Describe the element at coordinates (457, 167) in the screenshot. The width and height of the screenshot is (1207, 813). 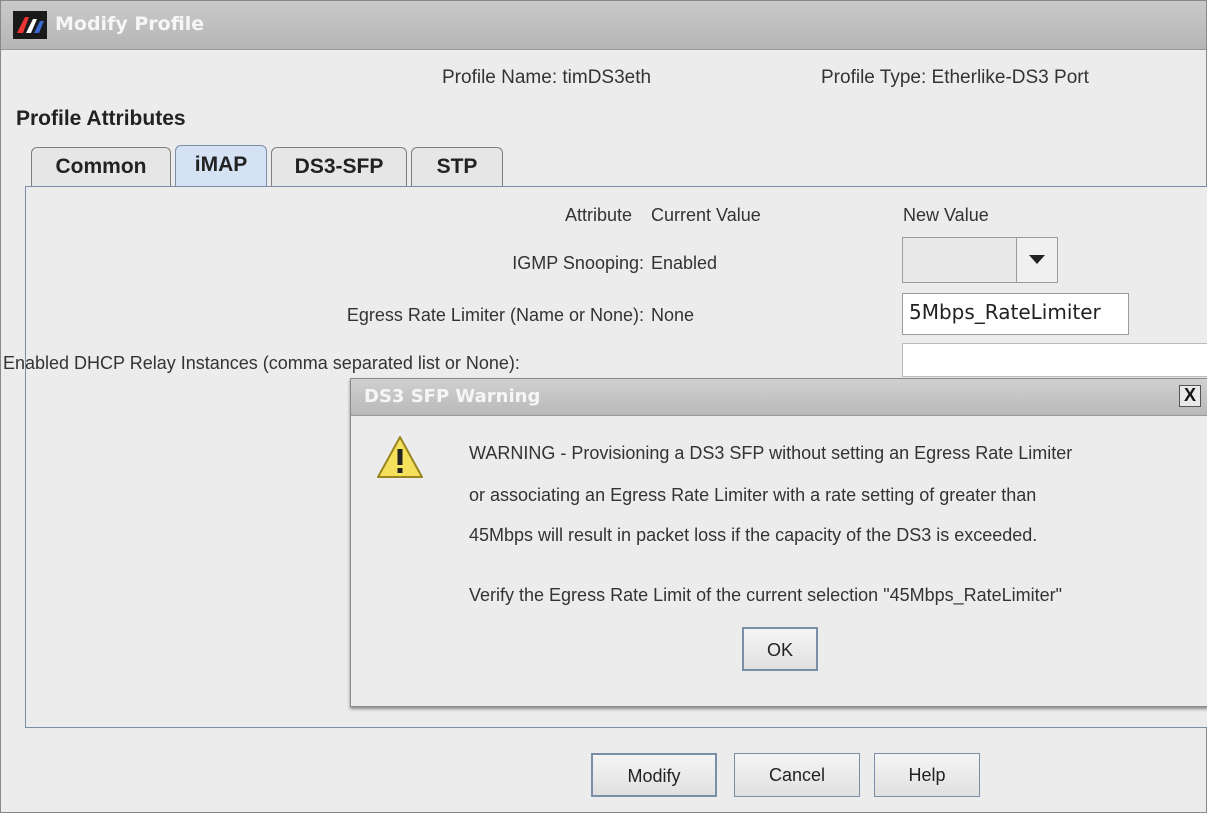
I see `tab-stp: STP` at that location.